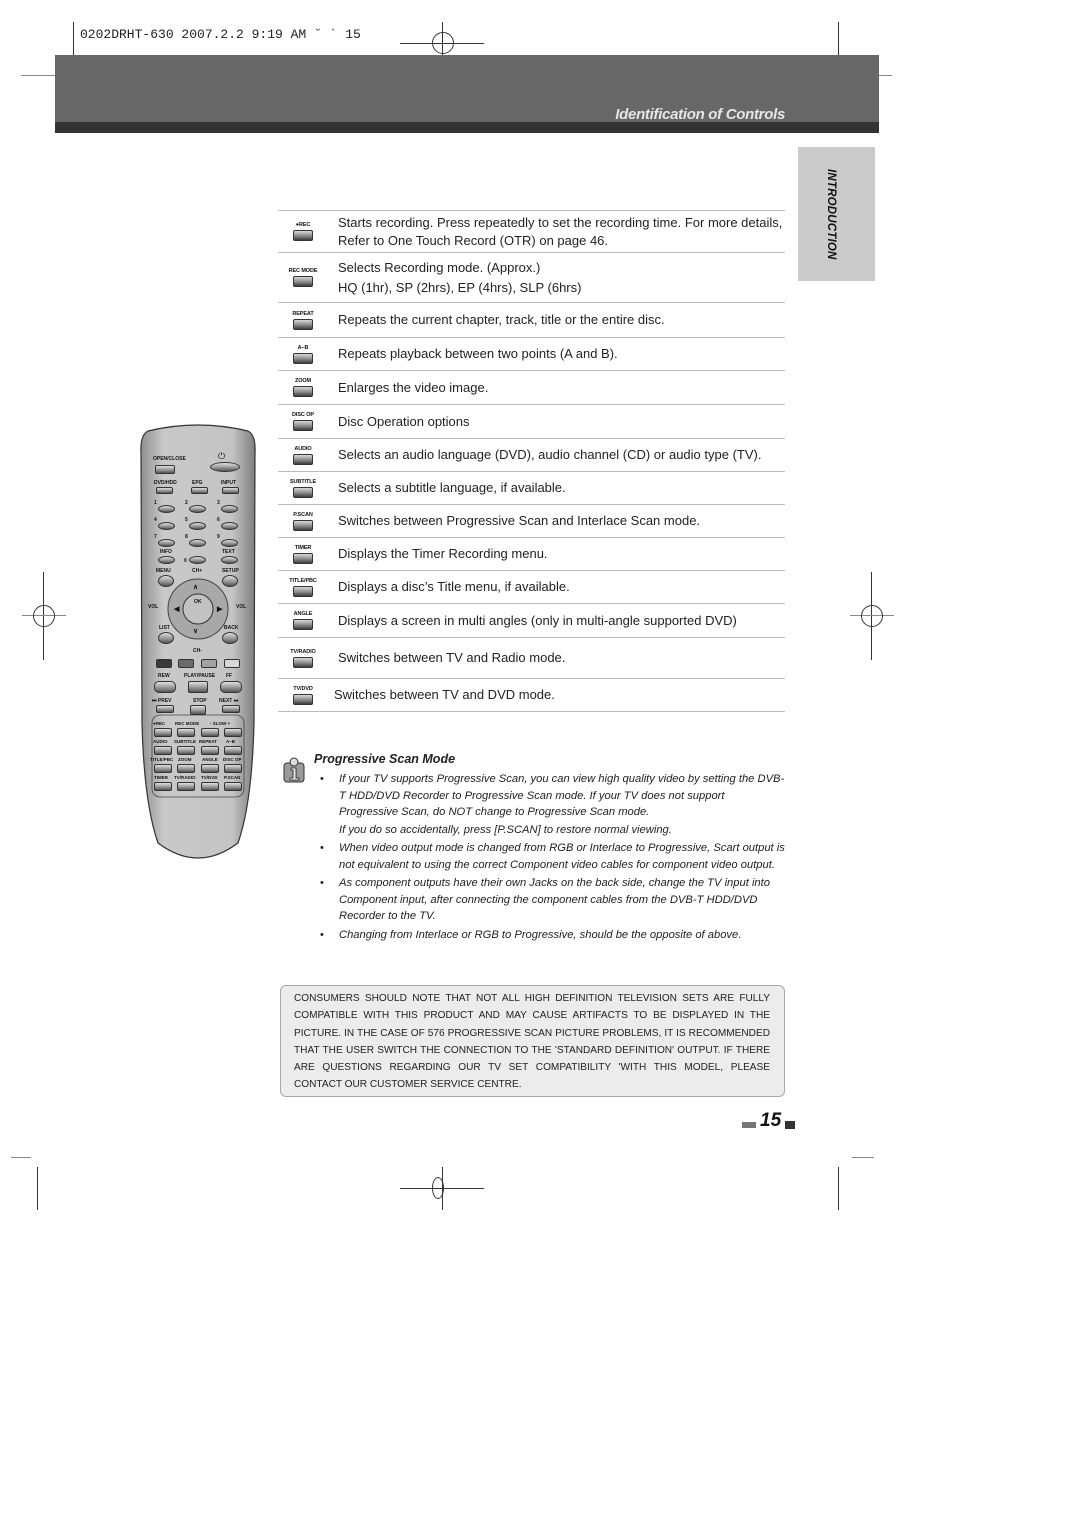 This screenshot has height=1528, width=1080. Describe the element at coordinates (200, 701) in the screenshot. I see `remote-button-label: STOP` at that location.